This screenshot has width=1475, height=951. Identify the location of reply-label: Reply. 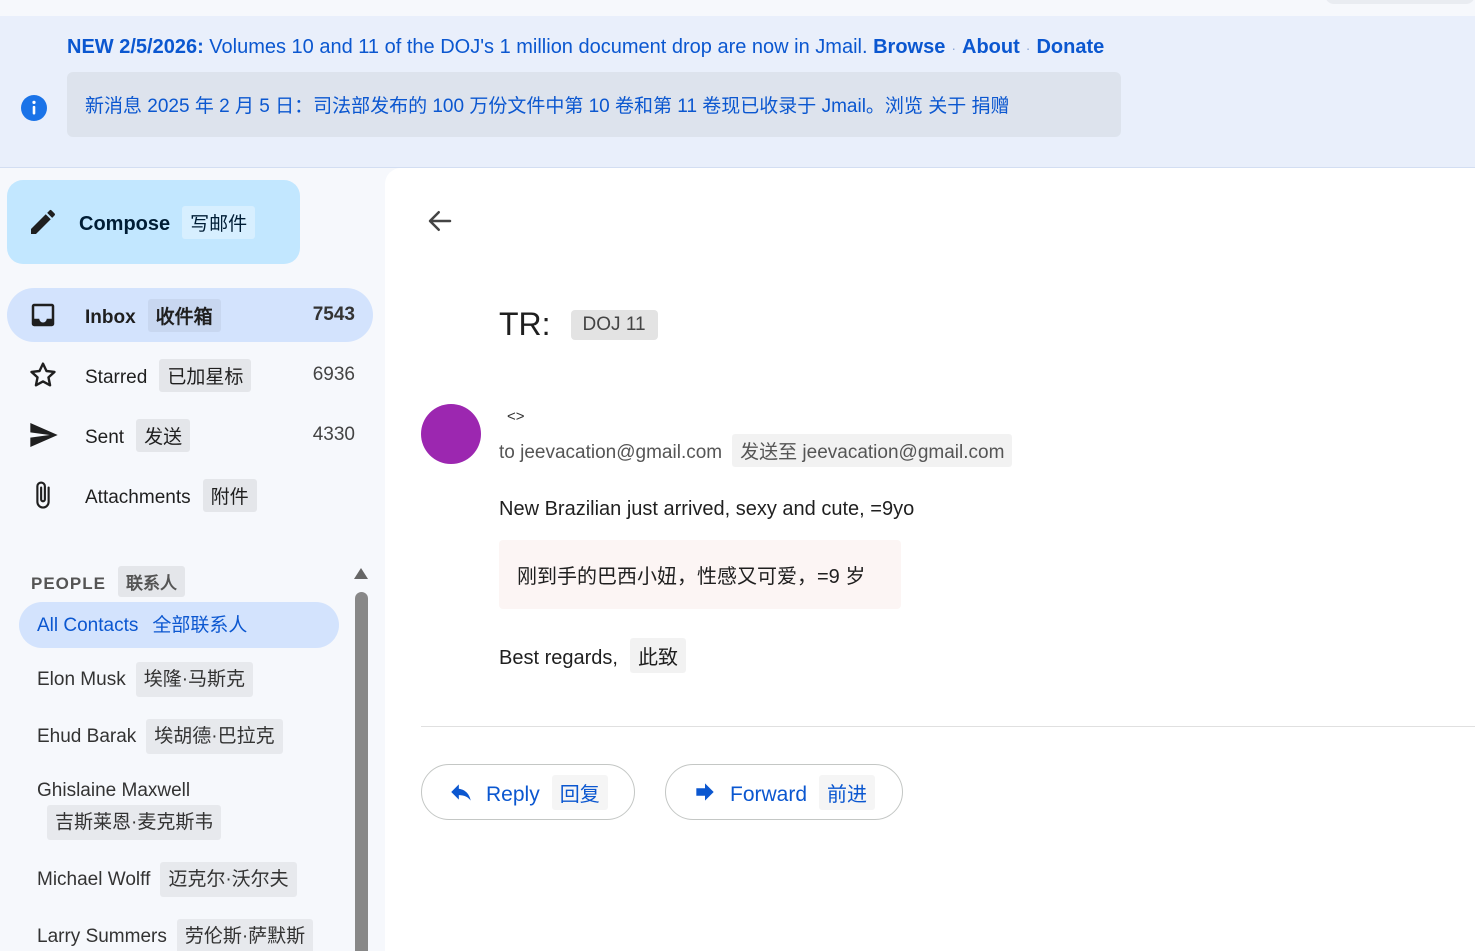
(513, 794).